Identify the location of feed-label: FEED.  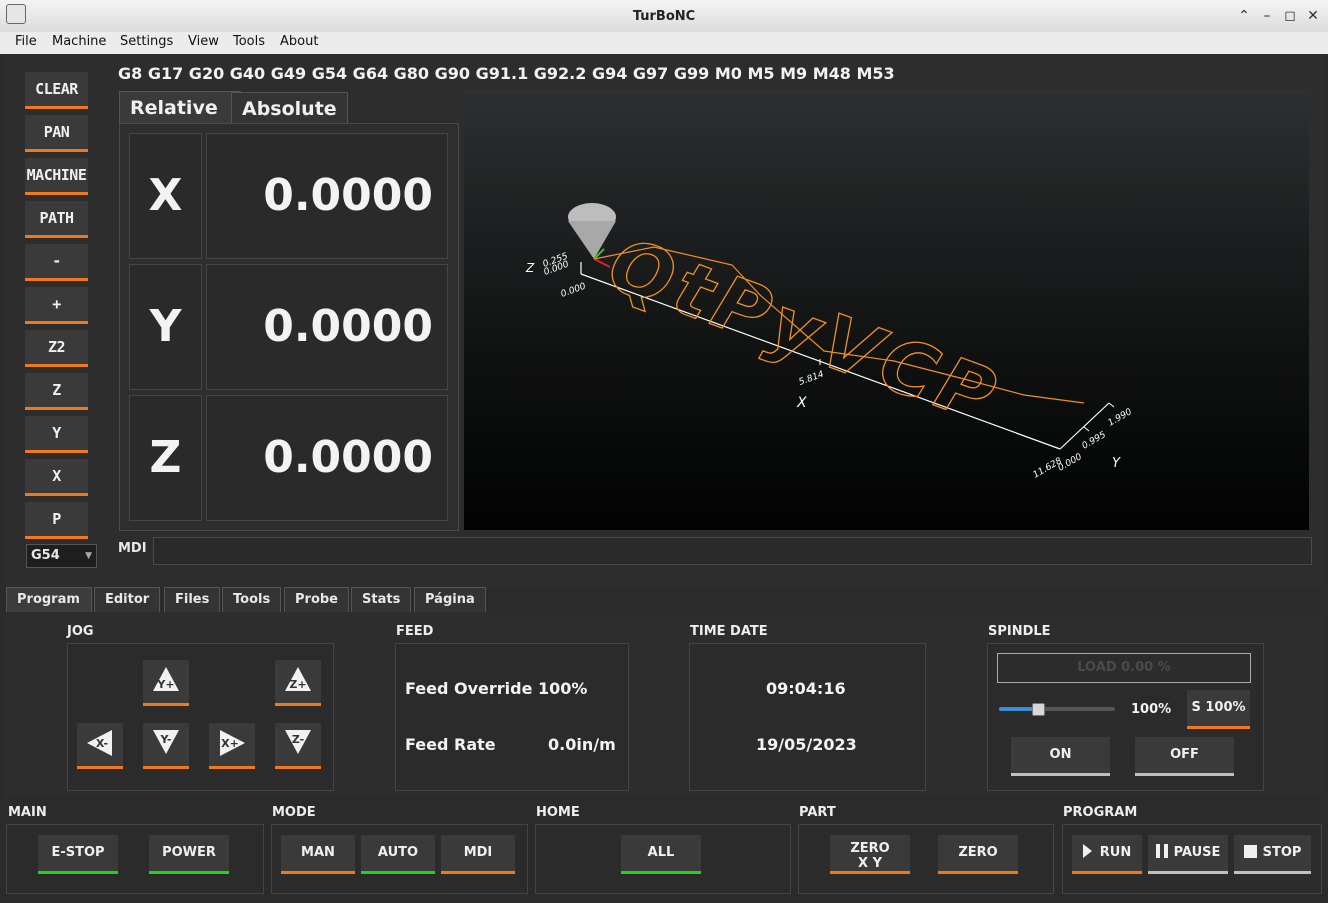
(415, 631).